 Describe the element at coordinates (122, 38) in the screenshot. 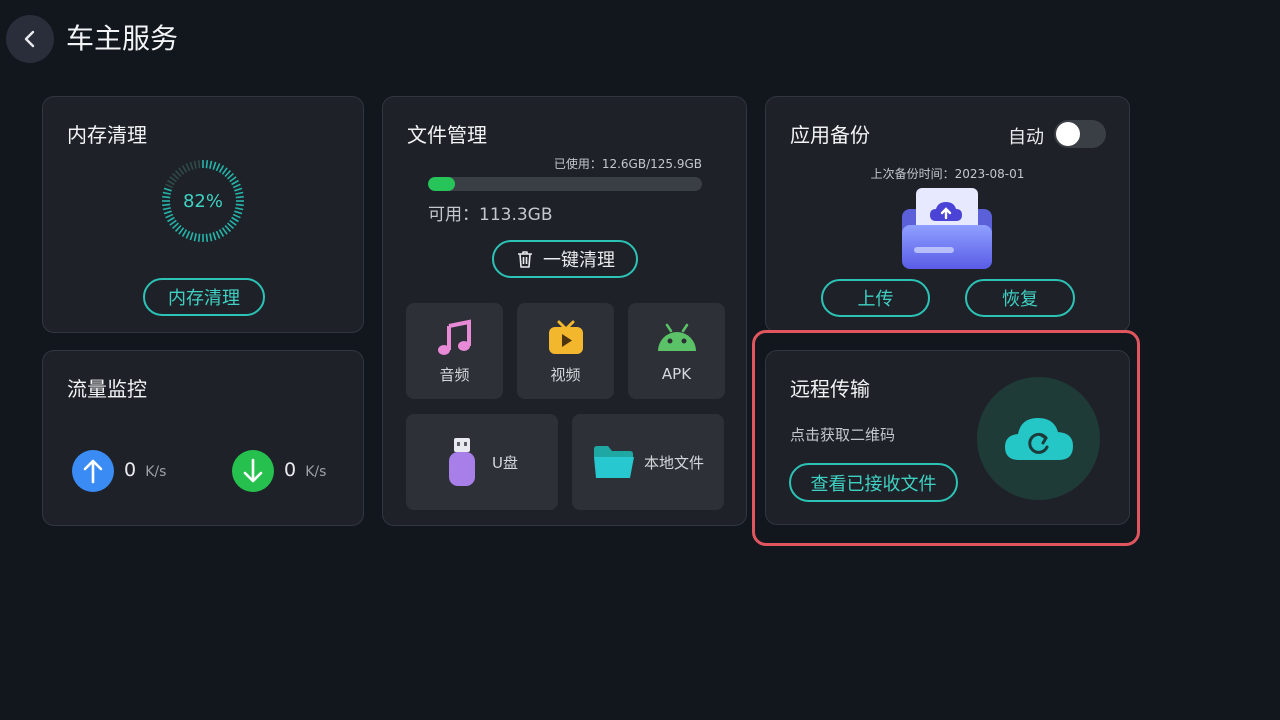

I see `page-title: 车主服务` at that location.